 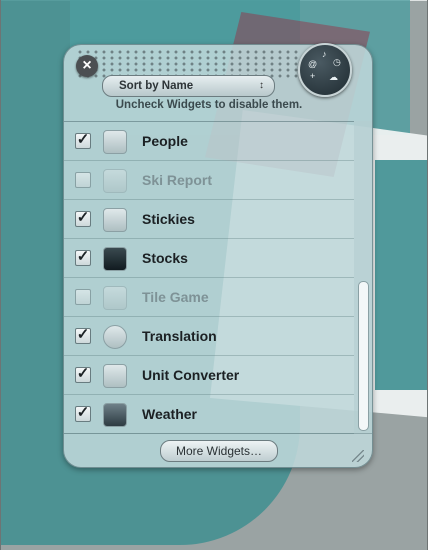 I want to click on close-icon: ×, so click(x=87, y=65).